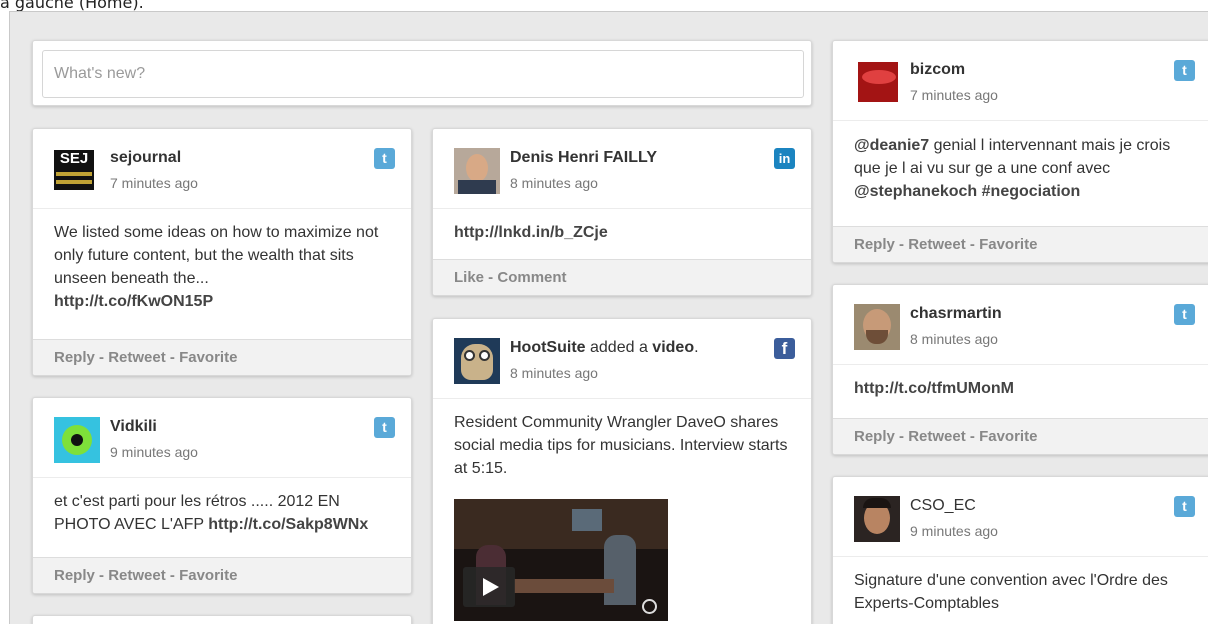 The image size is (1208, 624). What do you see at coordinates (288, 524) in the screenshot?
I see `post-link: http://t.co/Sakp8WNx` at bounding box center [288, 524].